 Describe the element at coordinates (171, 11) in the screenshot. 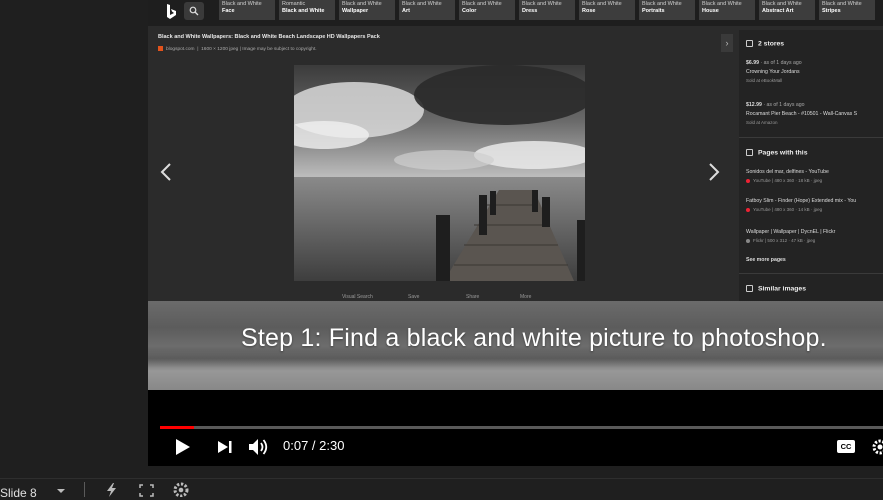

I see `bing-logo-icon` at that location.